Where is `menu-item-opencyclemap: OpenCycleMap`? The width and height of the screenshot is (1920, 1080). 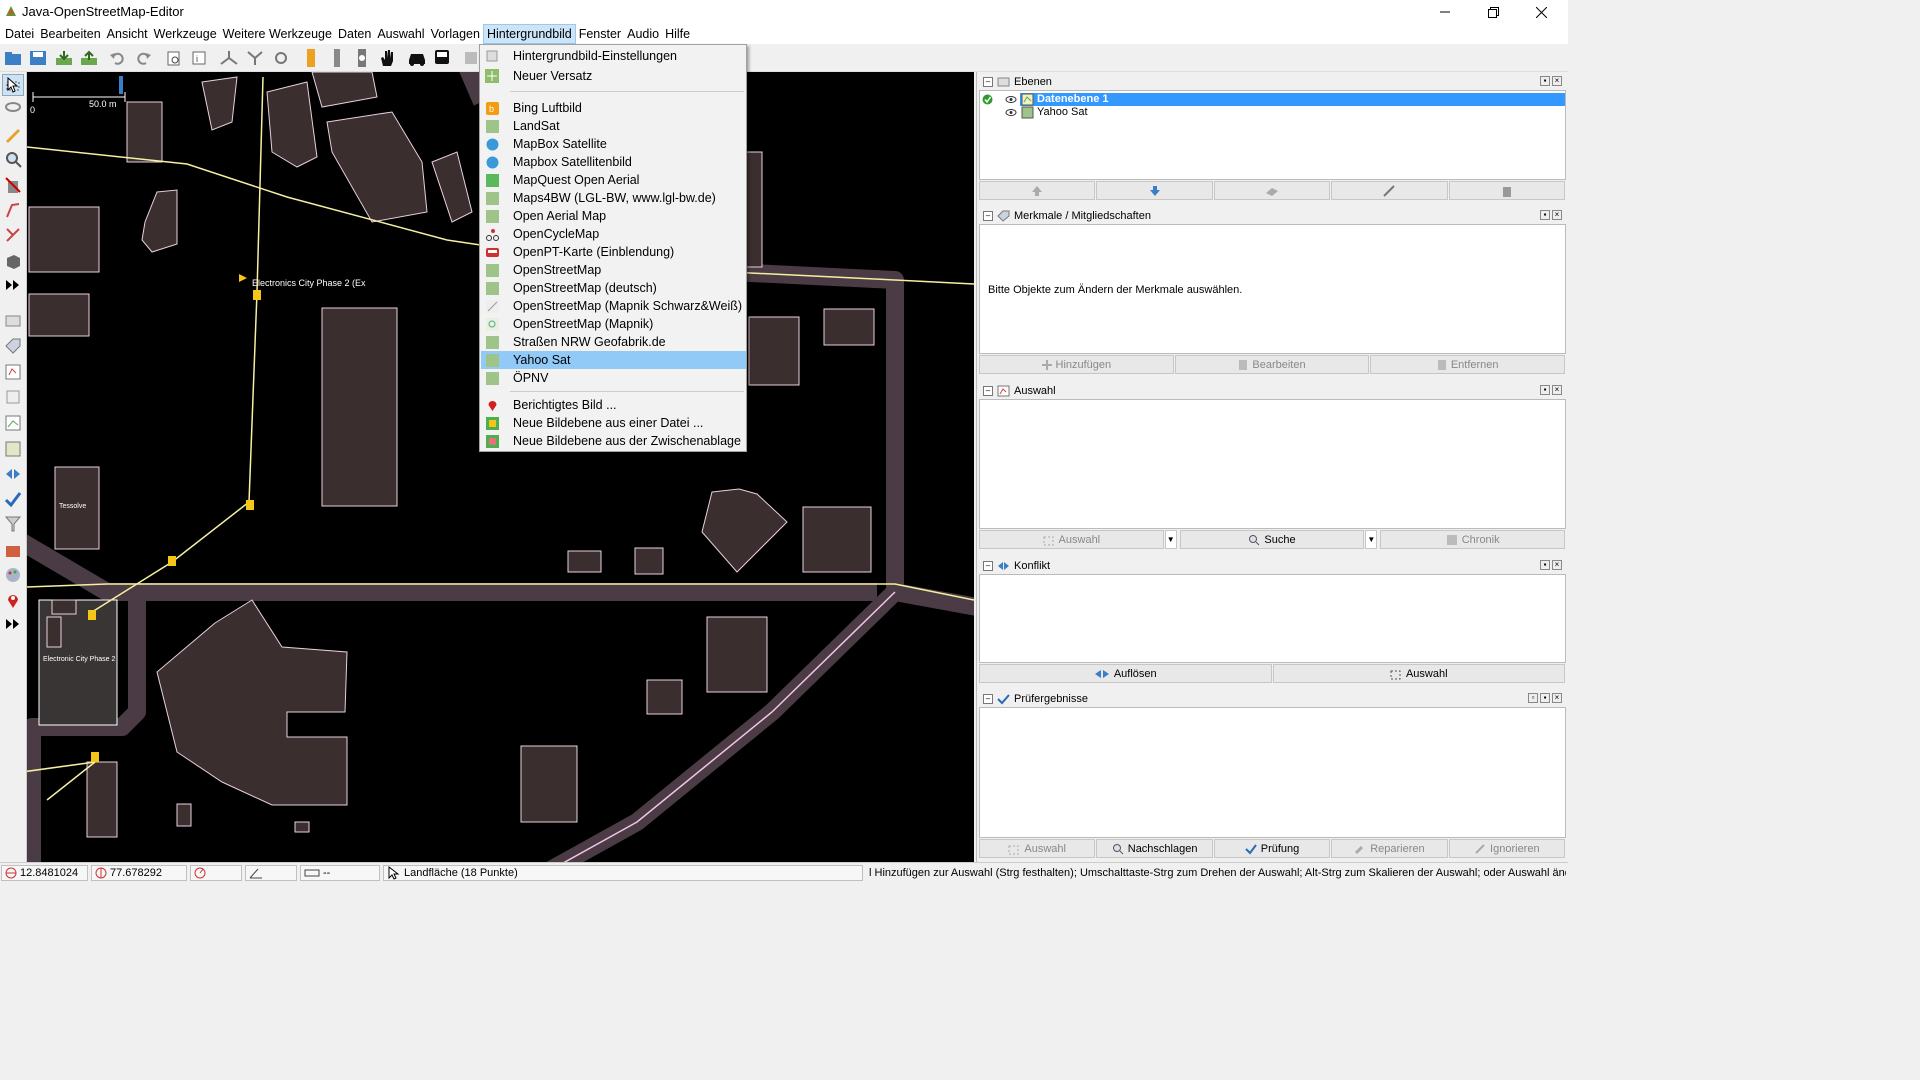 menu-item-opencyclemap: OpenCycleMap is located at coordinates (613, 234).